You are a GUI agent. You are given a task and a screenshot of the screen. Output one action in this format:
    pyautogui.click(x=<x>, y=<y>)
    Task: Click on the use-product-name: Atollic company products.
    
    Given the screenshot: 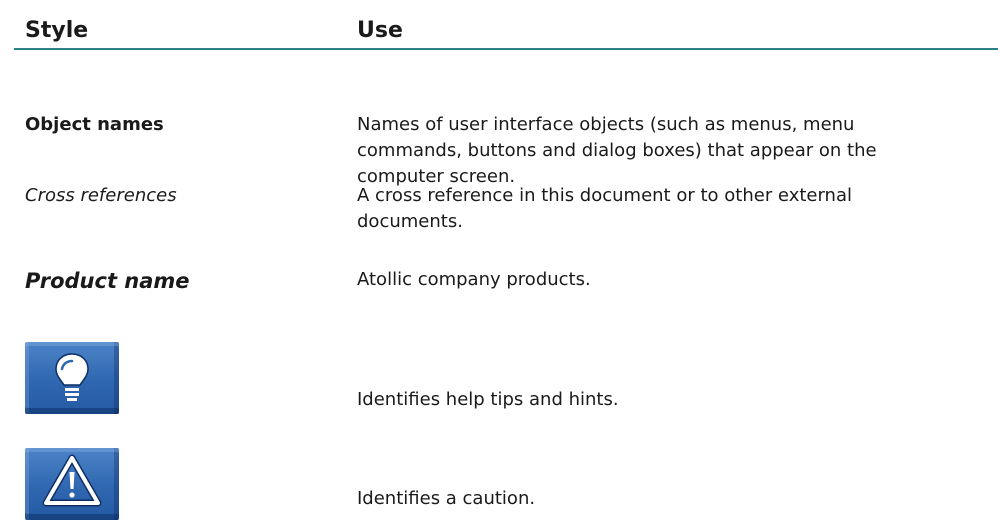 What is the action you would take?
    pyautogui.click(x=669, y=280)
    